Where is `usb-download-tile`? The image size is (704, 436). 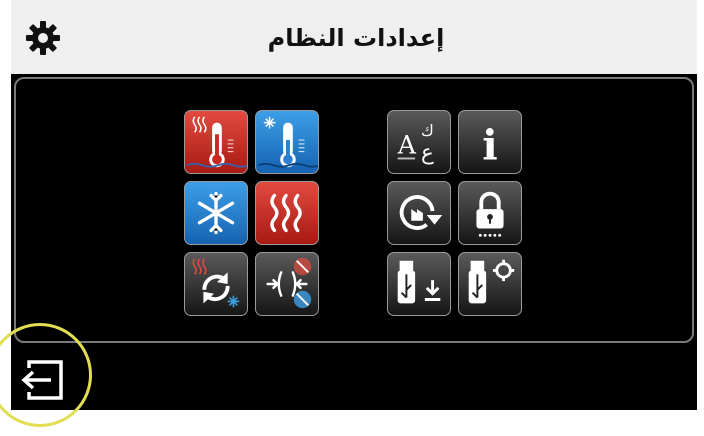
usb-download-tile is located at coordinates (419, 284).